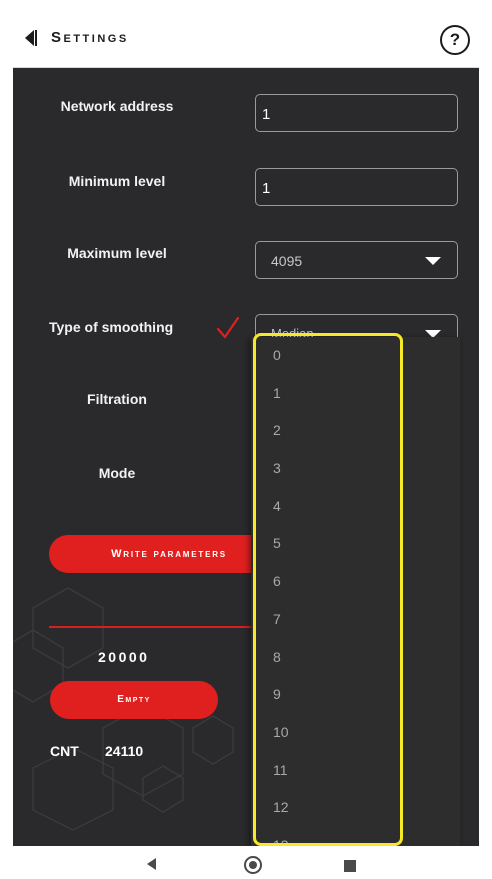 This screenshot has height=879, width=492. Describe the element at coordinates (246, 38) in the screenshot. I see `app-header: Settings ?` at that location.